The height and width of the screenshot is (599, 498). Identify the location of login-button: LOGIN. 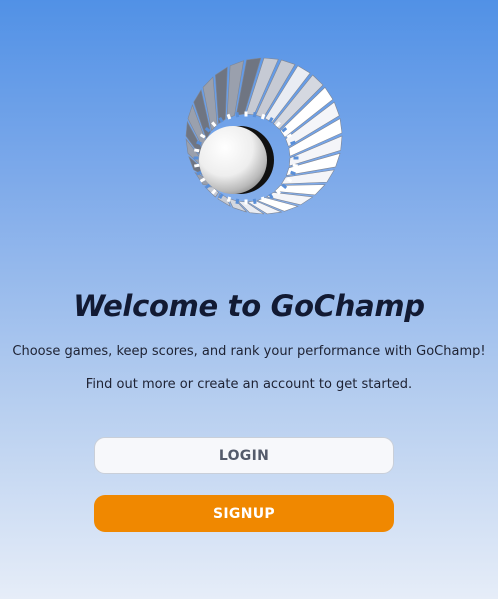
(244, 455).